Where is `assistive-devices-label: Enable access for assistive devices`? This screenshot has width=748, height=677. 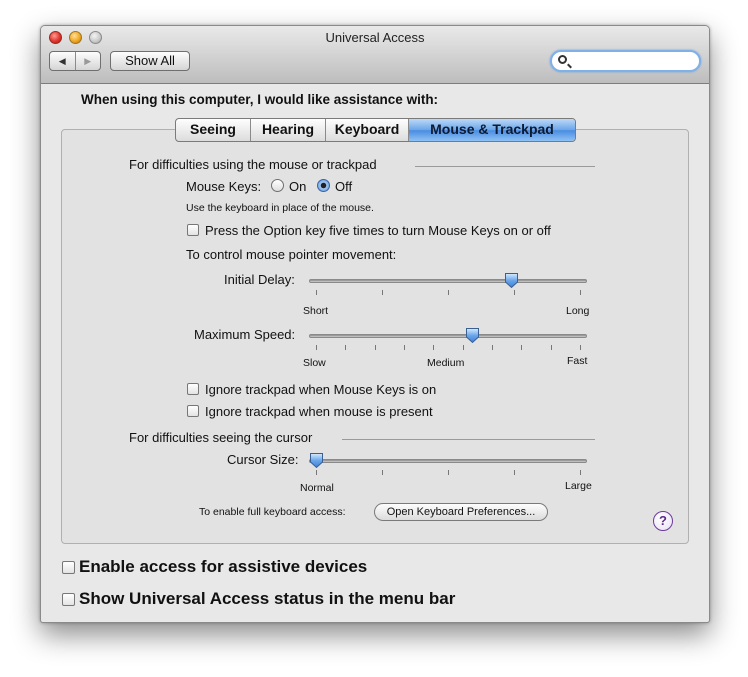 assistive-devices-label: Enable access for assistive devices is located at coordinates (223, 567).